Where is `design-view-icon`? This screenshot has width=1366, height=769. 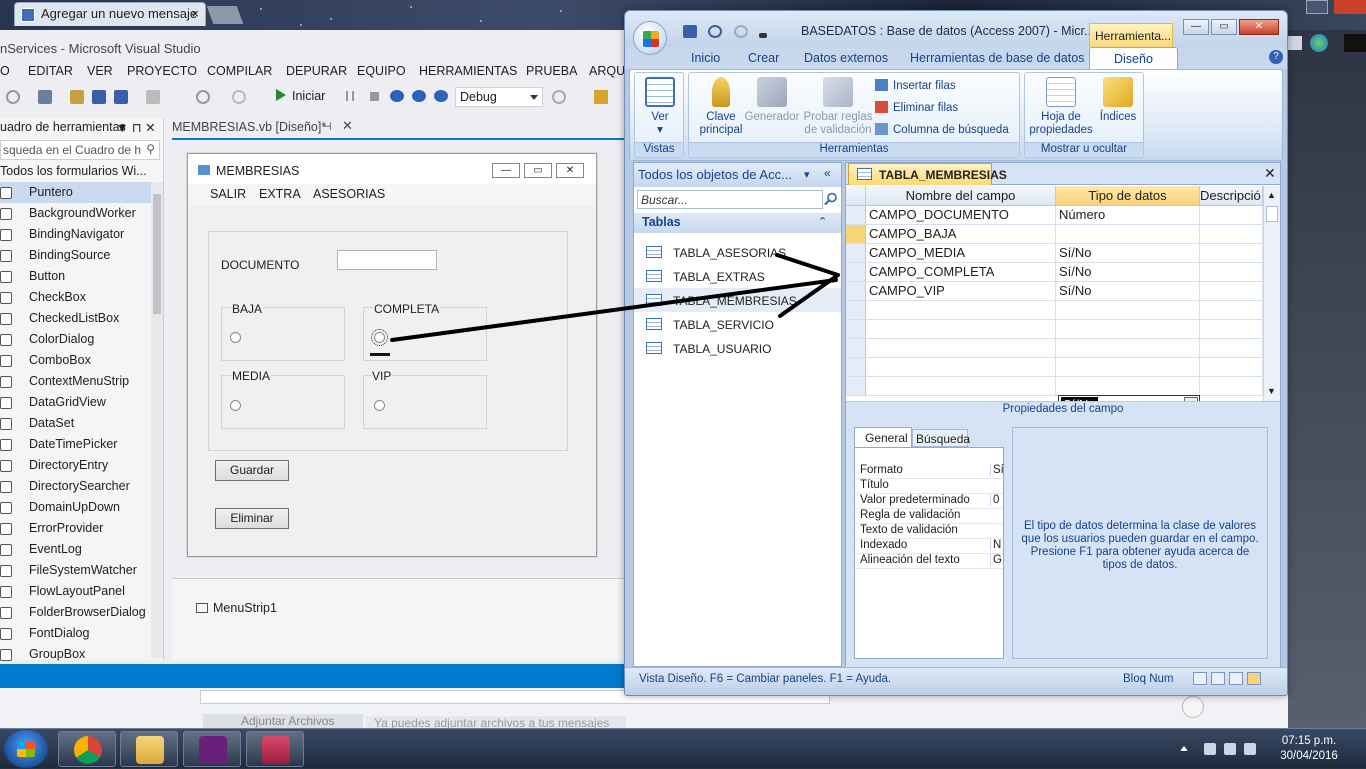 design-view-icon is located at coordinates (1254, 678).